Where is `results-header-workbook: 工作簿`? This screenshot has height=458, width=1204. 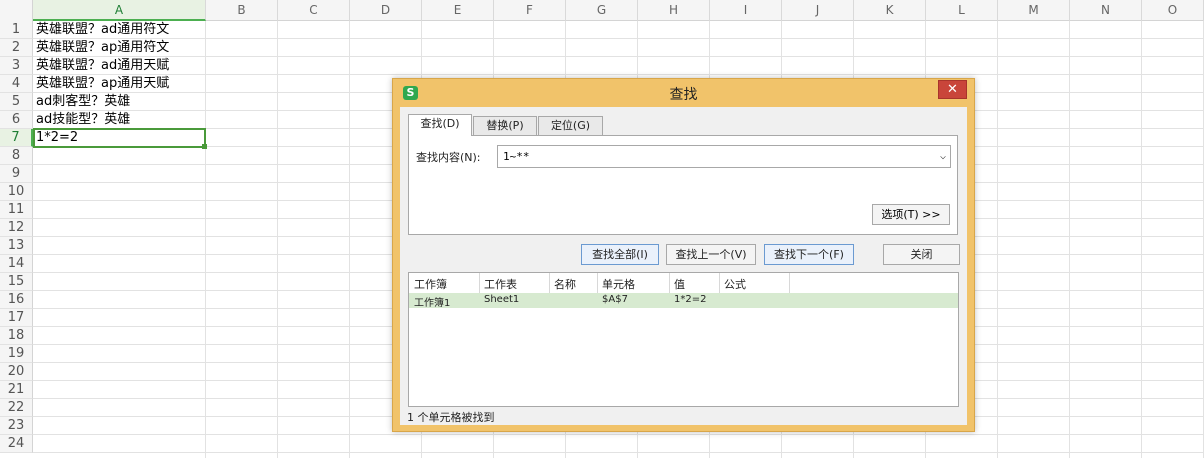 results-header-workbook: 工作簿 is located at coordinates (430, 284).